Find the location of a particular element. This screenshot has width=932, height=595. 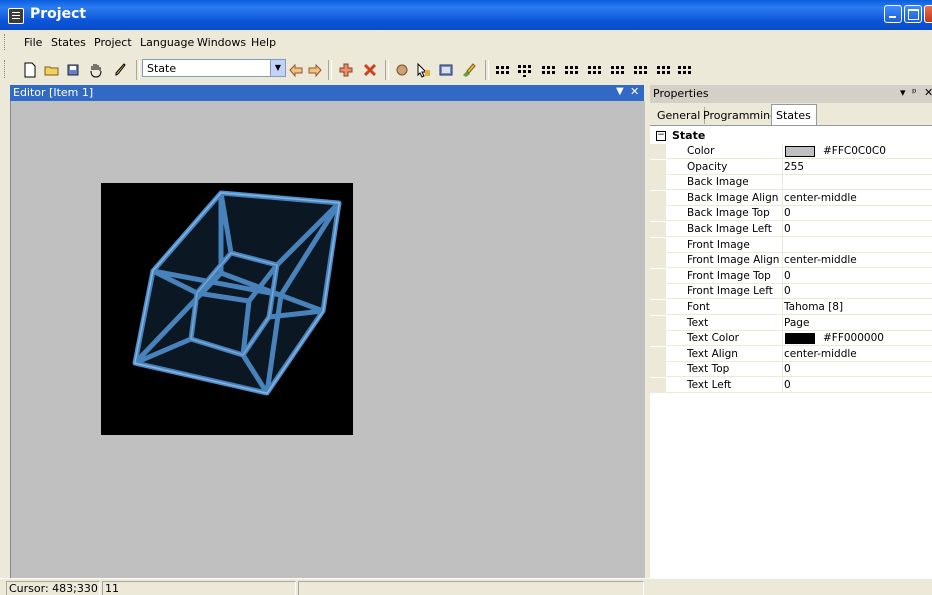

collapse-icon: − is located at coordinates (661, 136).